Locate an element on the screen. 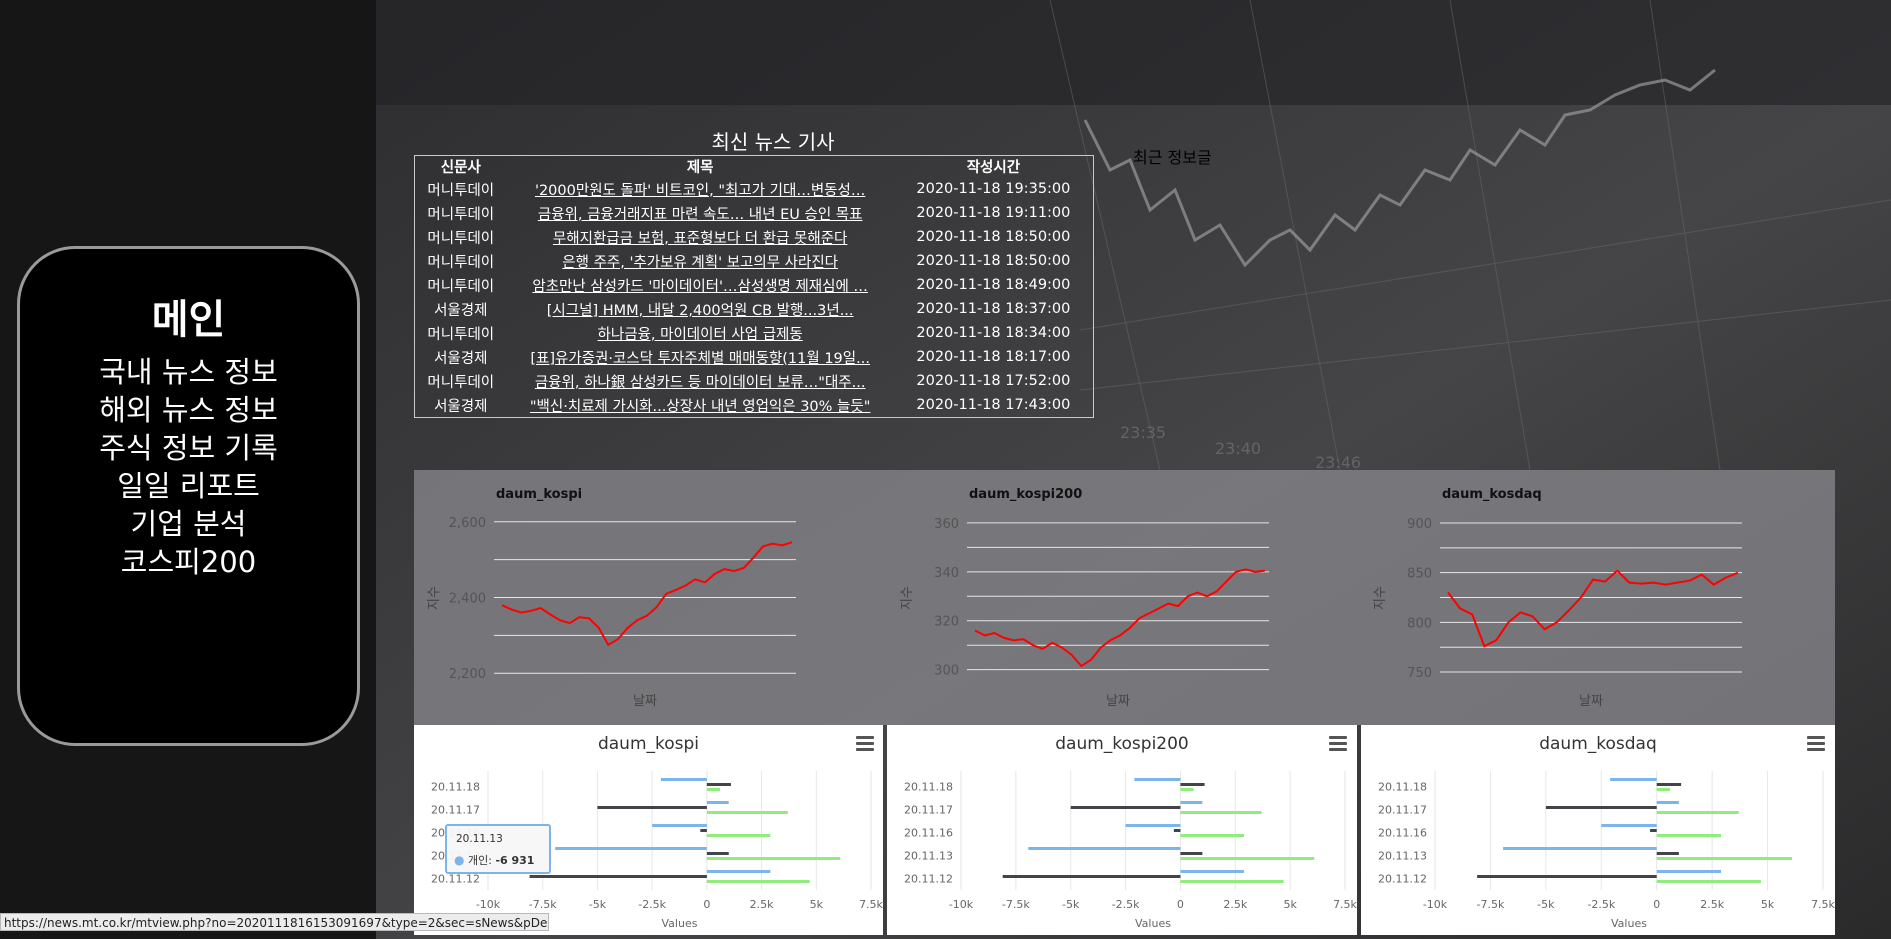  news-title-link: 금융위, 금융거래지표 마련 속도… 내년 EU 승인 목표 is located at coordinates (700, 215).